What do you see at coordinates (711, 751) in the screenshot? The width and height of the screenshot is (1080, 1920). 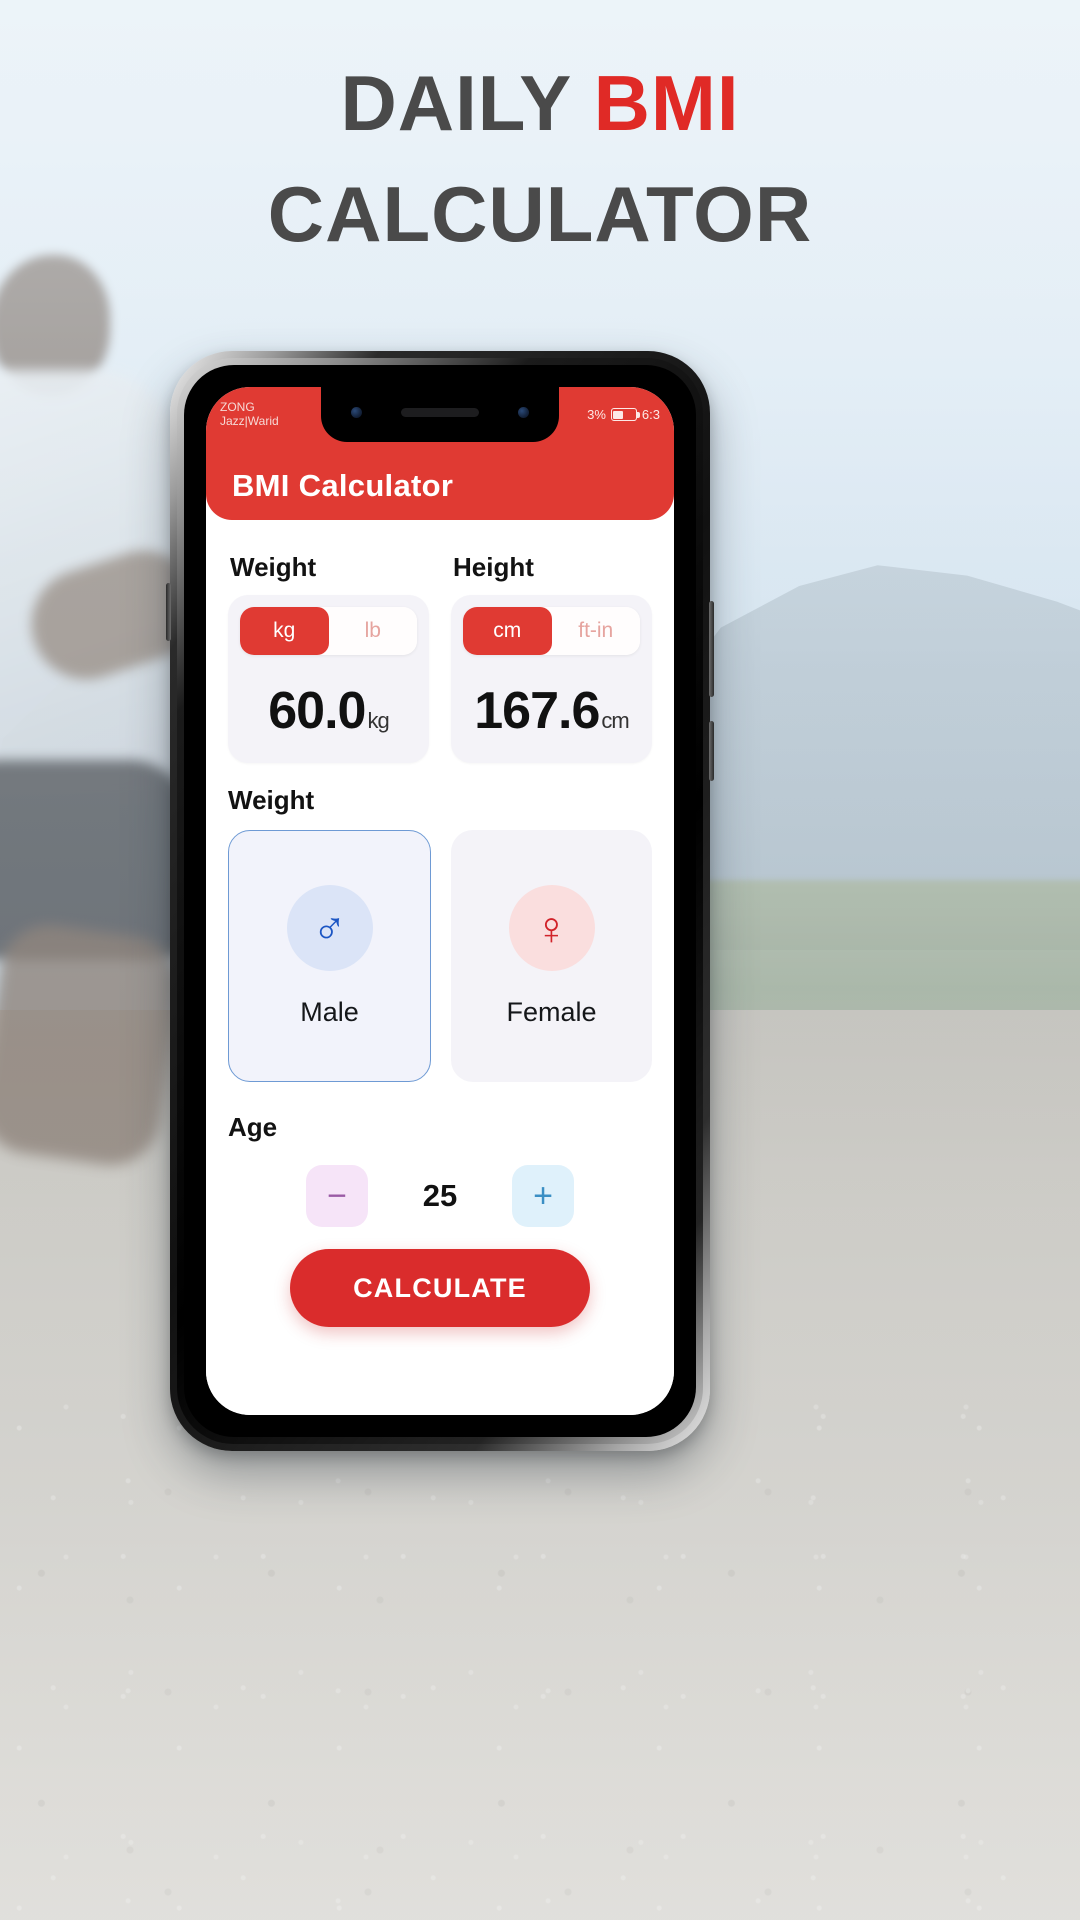 I see `phone-power-button` at bounding box center [711, 751].